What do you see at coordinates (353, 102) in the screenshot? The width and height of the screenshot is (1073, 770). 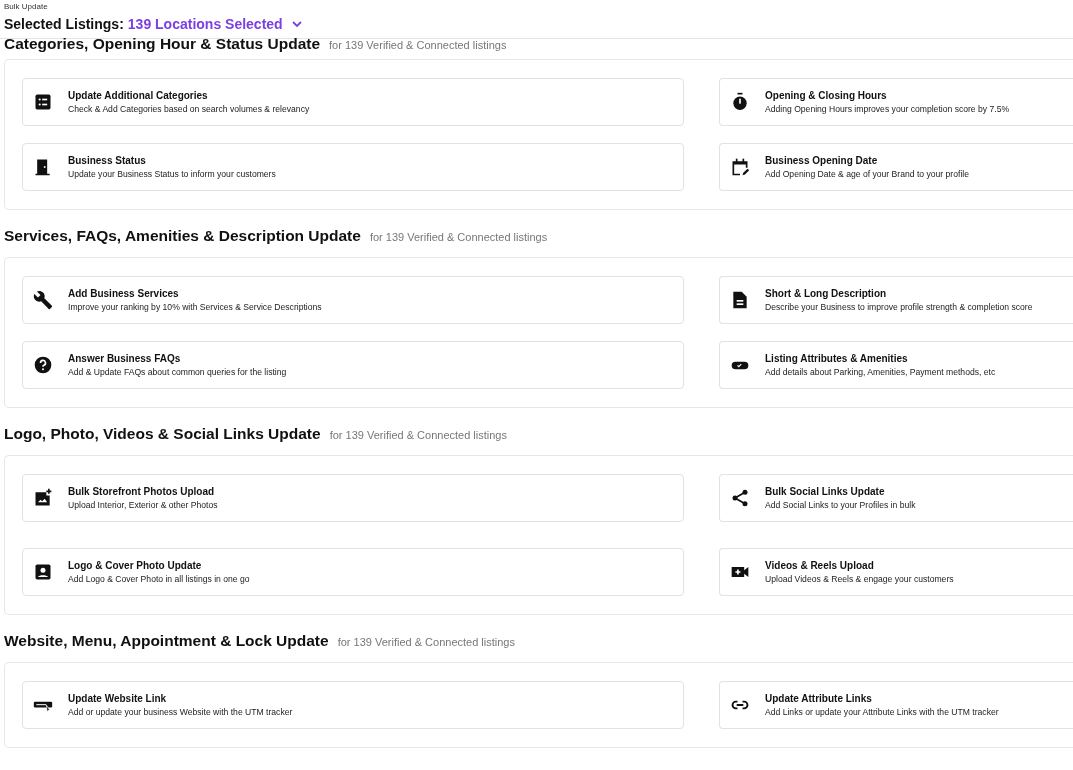 I see `action-card: Update Additional Categories Check & Add Categories based on search volumes & relevancy` at bounding box center [353, 102].